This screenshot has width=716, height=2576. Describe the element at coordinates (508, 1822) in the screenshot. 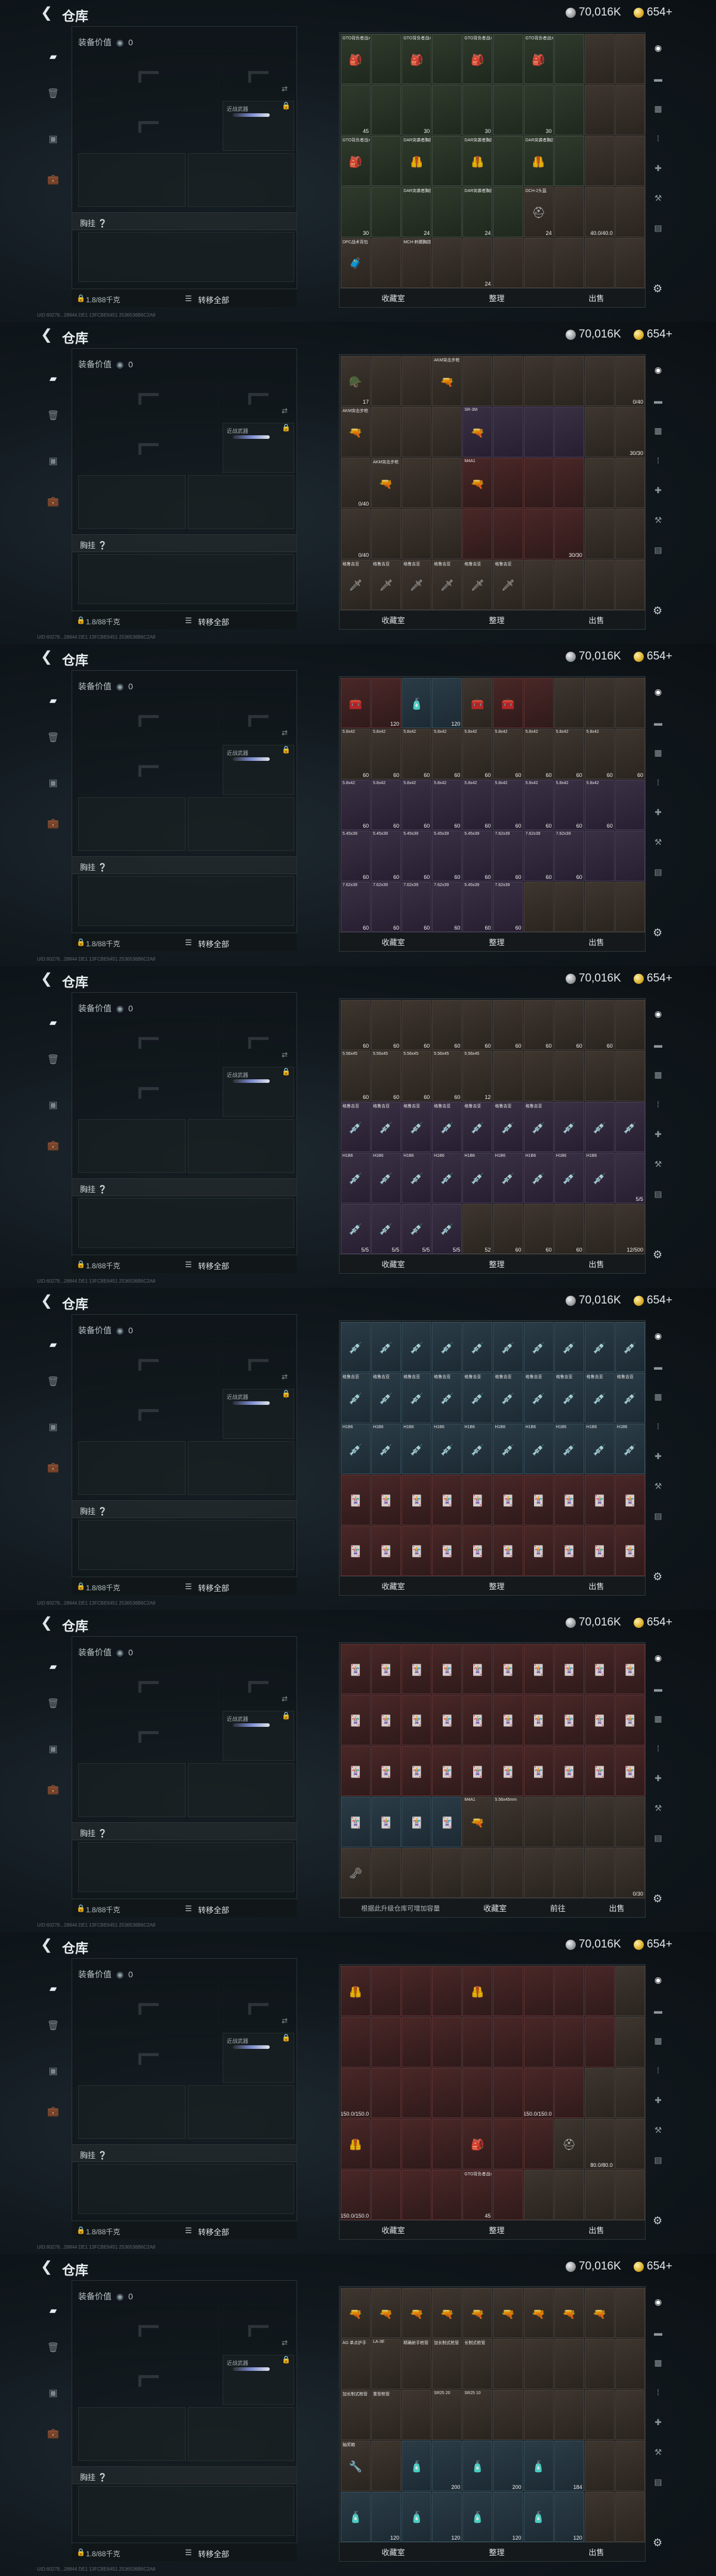

I see `inventory-cell: 5.56x45mm` at that location.